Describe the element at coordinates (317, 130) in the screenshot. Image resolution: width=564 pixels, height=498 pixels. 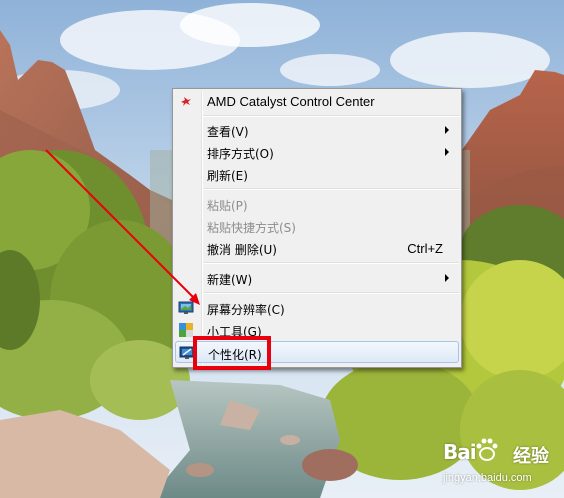
I see `menu-item-view: 查看(V)` at that location.